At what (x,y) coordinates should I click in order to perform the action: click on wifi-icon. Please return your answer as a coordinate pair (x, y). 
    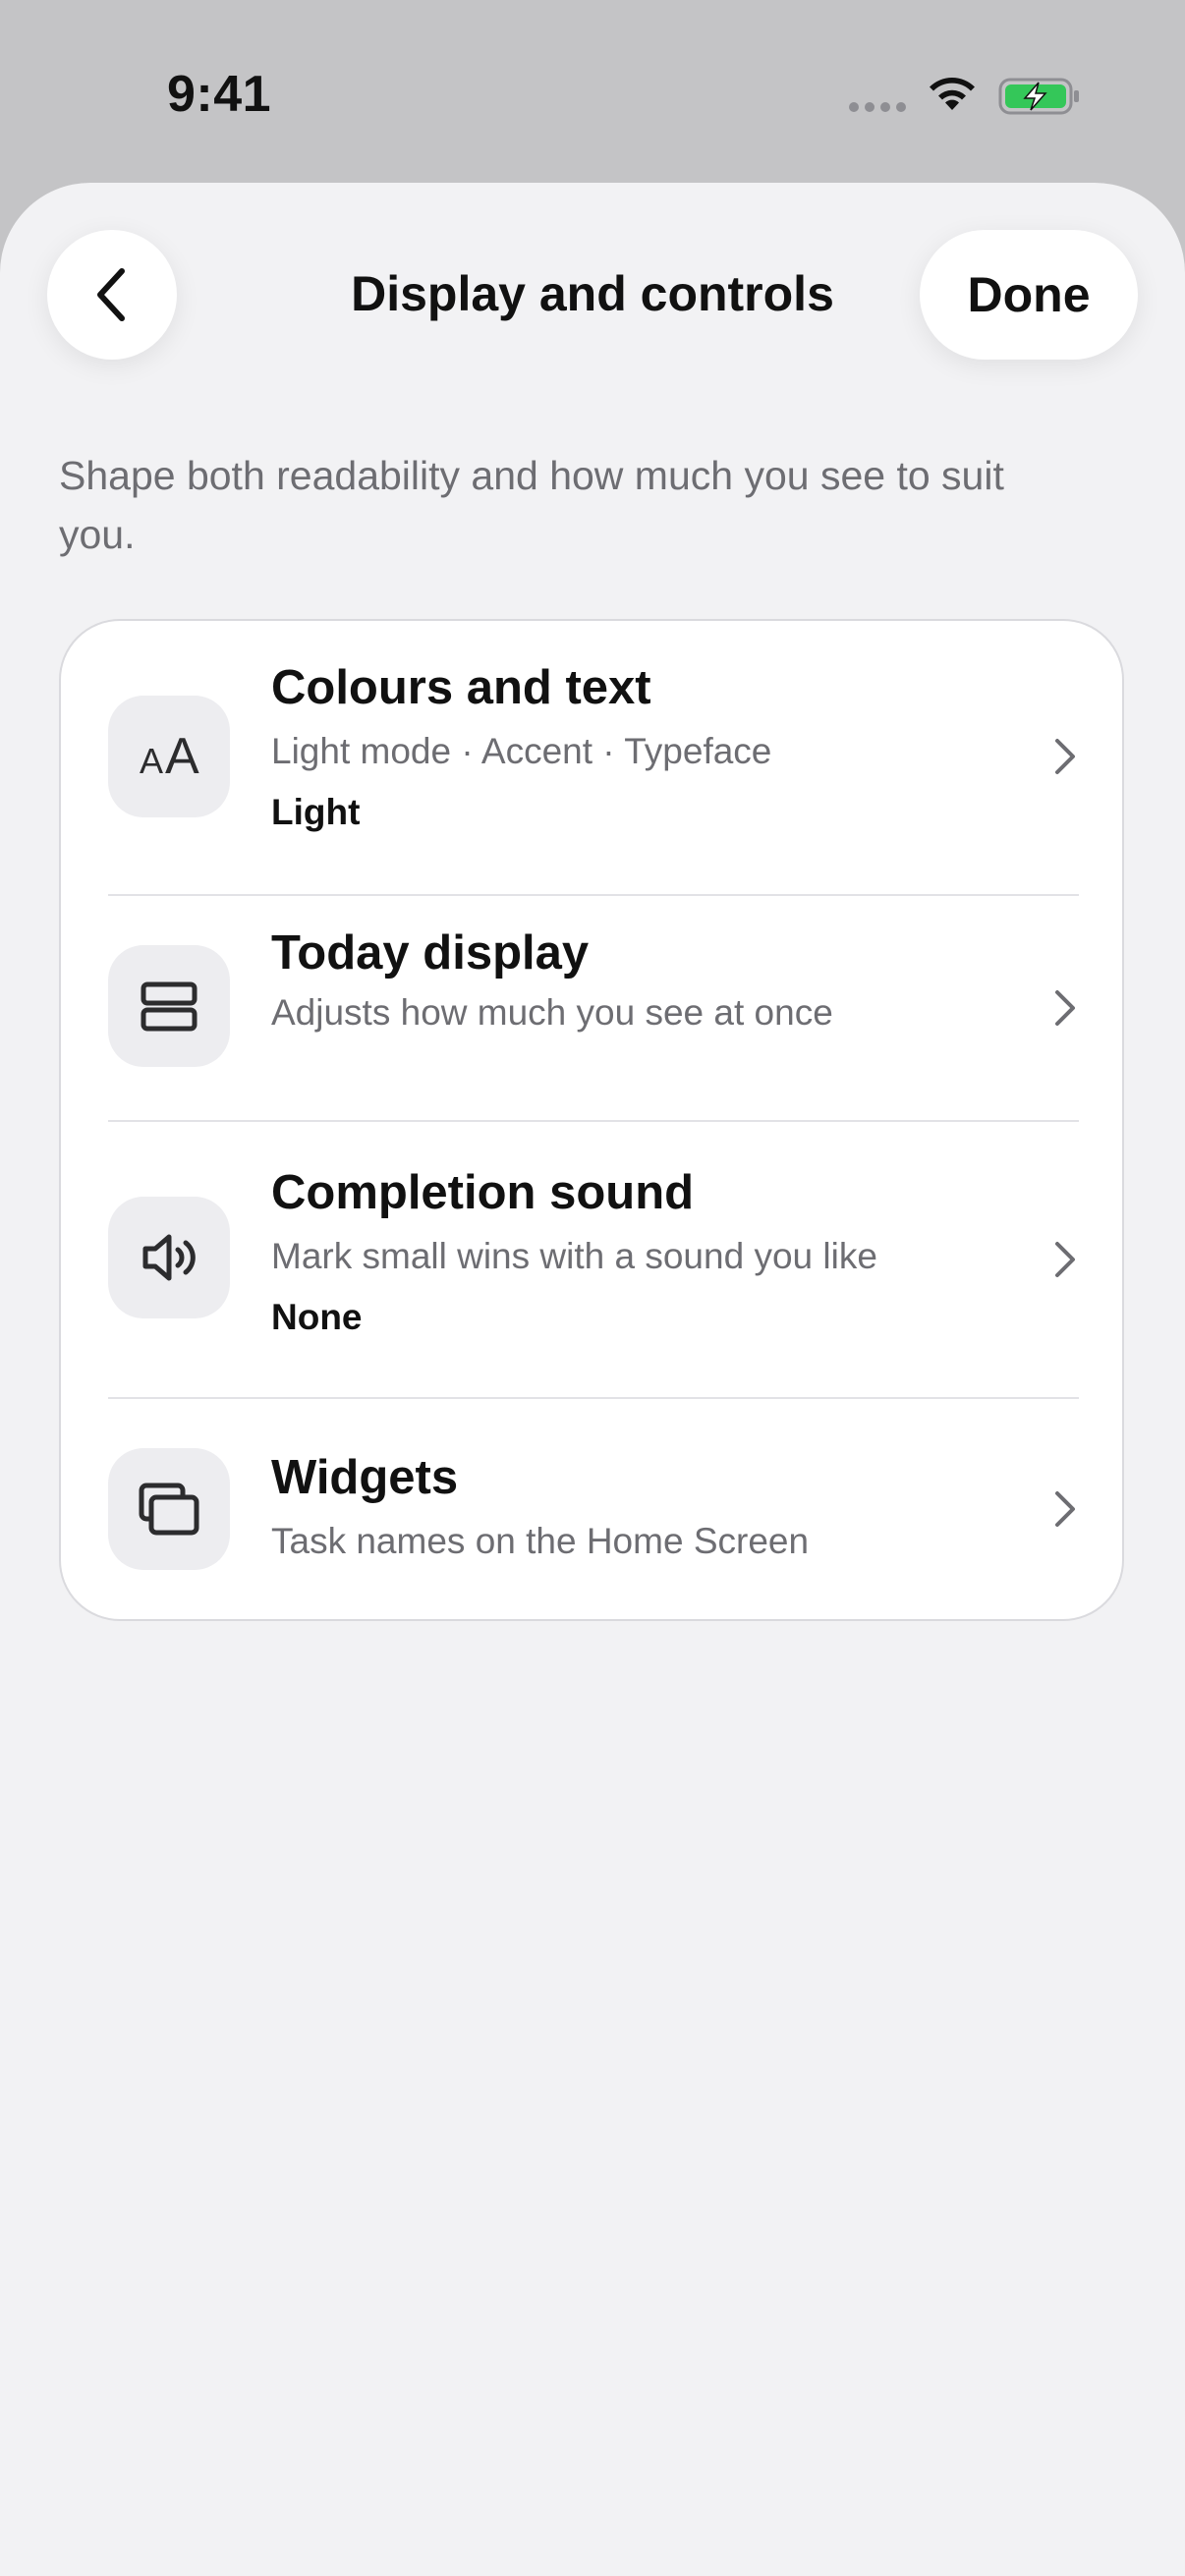
    Looking at the image, I should click on (953, 93).